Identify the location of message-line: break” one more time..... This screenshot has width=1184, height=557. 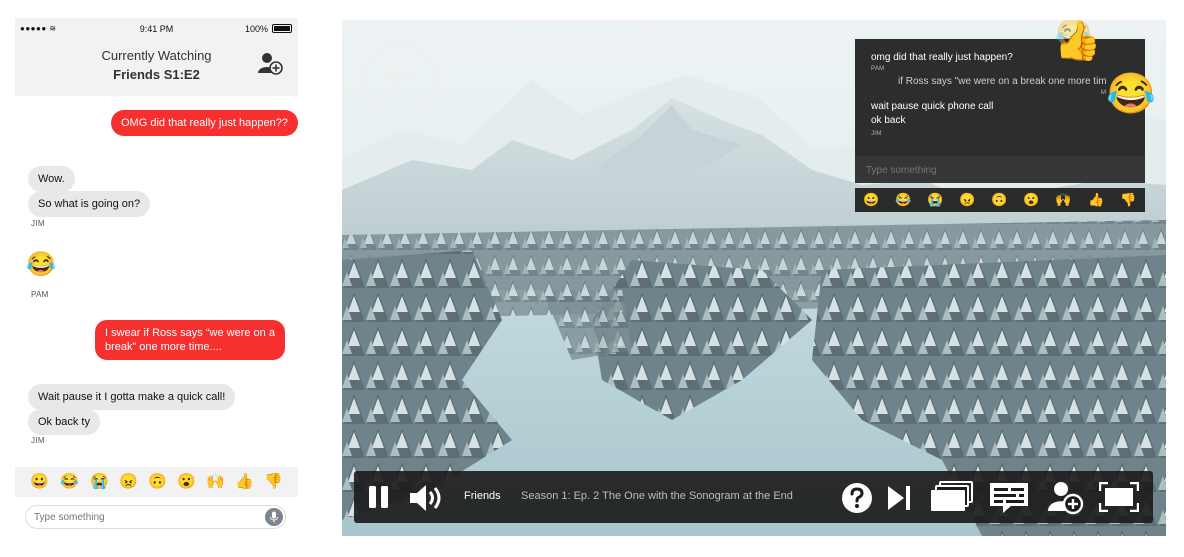
(163, 347).